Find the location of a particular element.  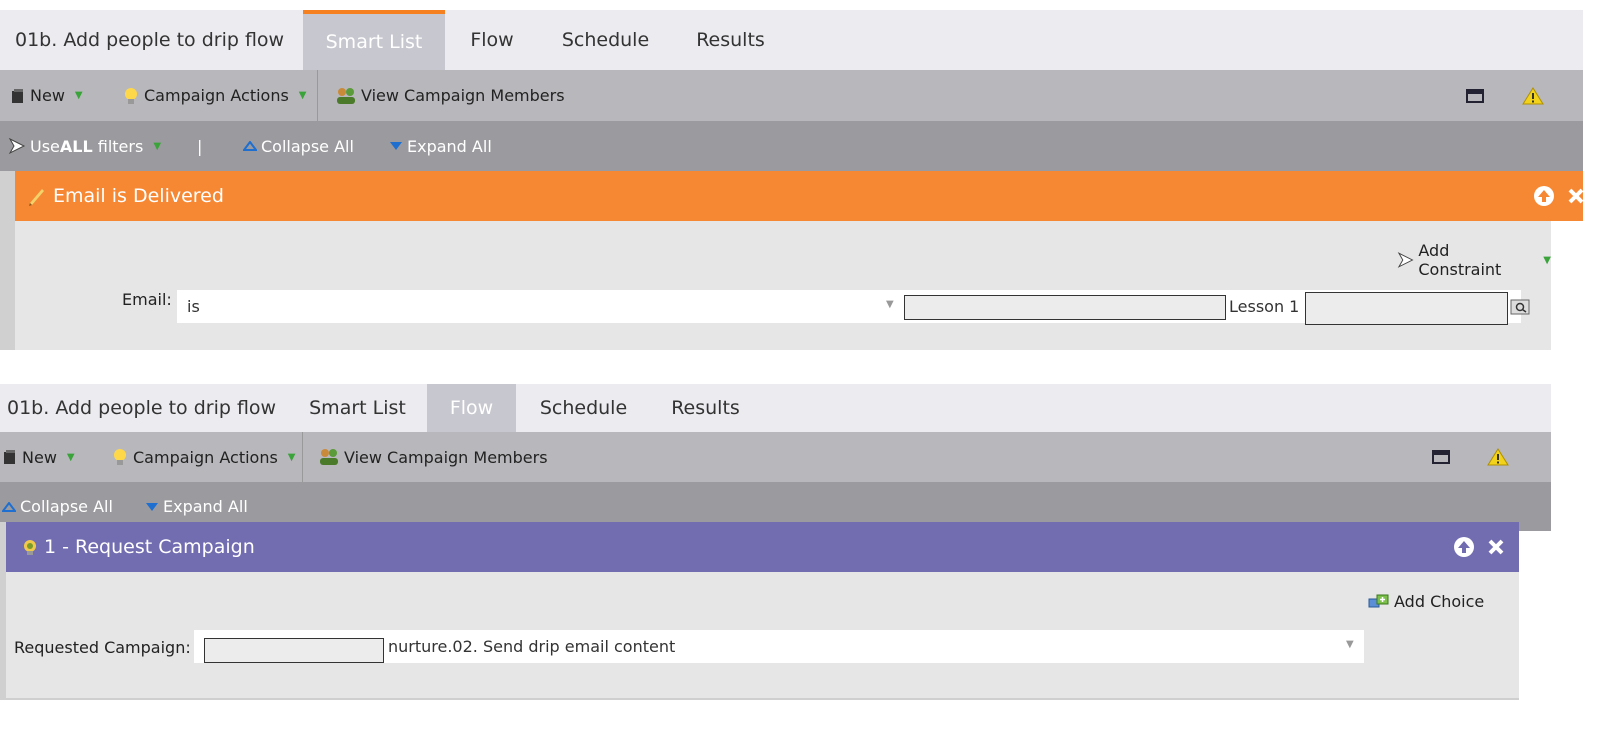

add-constraint-button: Add Constraint ▼ is located at coordinates (1474, 260).